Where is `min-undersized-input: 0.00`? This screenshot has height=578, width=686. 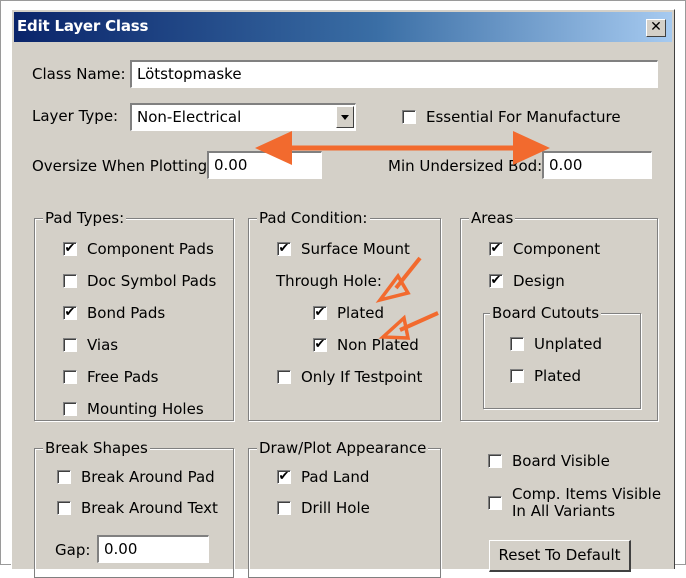
min-undersized-input: 0.00 is located at coordinates (597, 165).